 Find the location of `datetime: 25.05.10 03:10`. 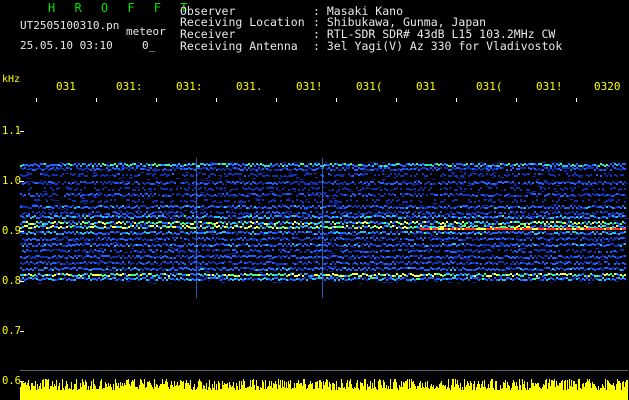

datetime: 25.05.10 03:10 is located at coordinates (66, 45).